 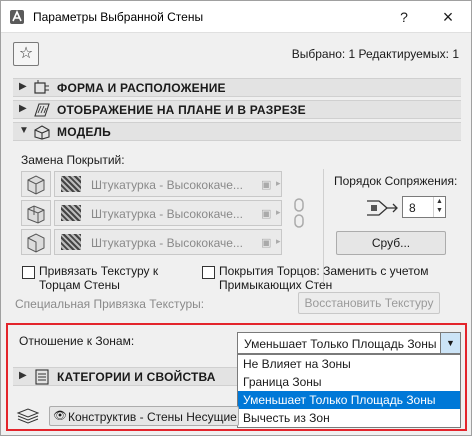 I want to click on layer-select: 👁 Конструктив - Стены Несущие, so click(x=144, y=416).